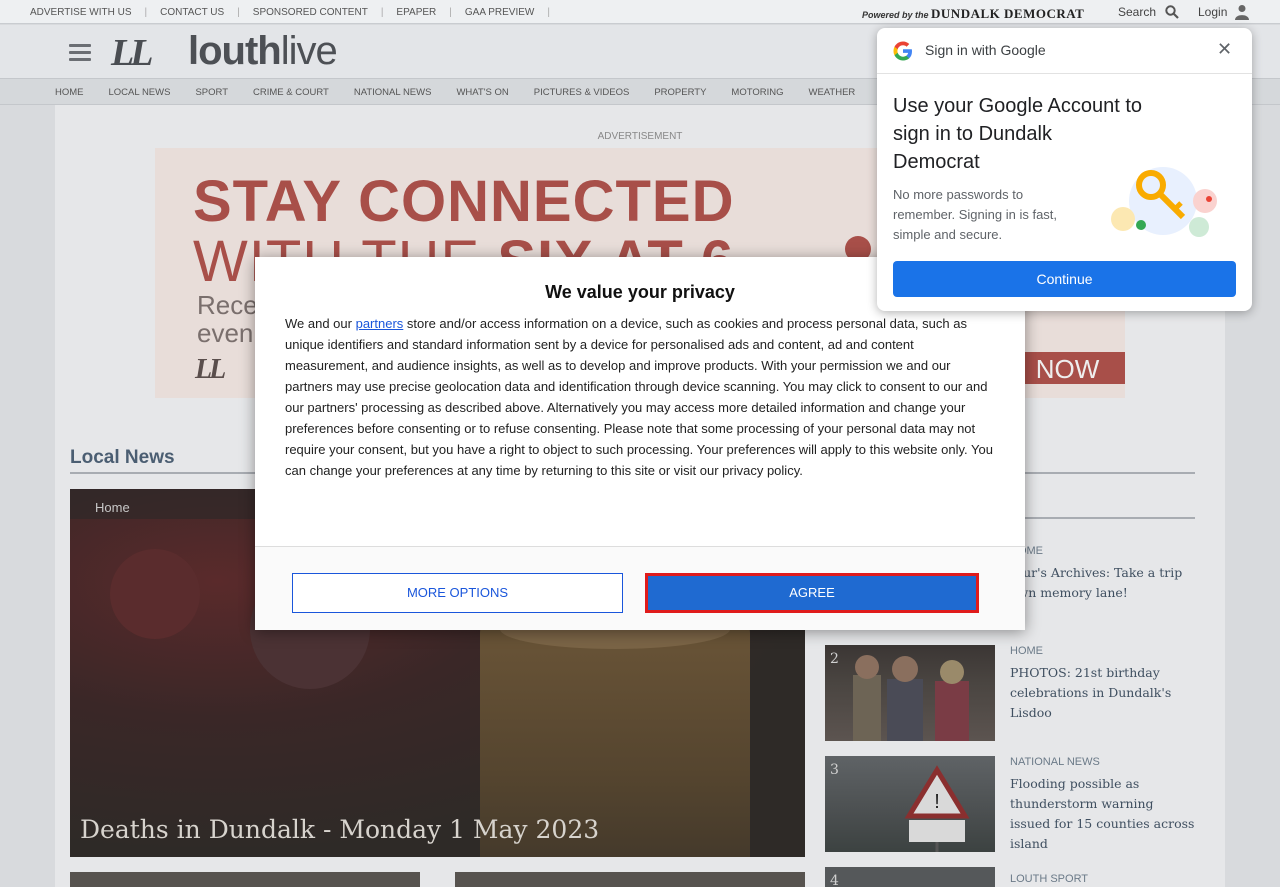 The height and width of the screenshot is (887, 1280). What do you see at coordinates (80, 54) in the screenshot?
I see `menu-icon` at bounding box center [80, 54].